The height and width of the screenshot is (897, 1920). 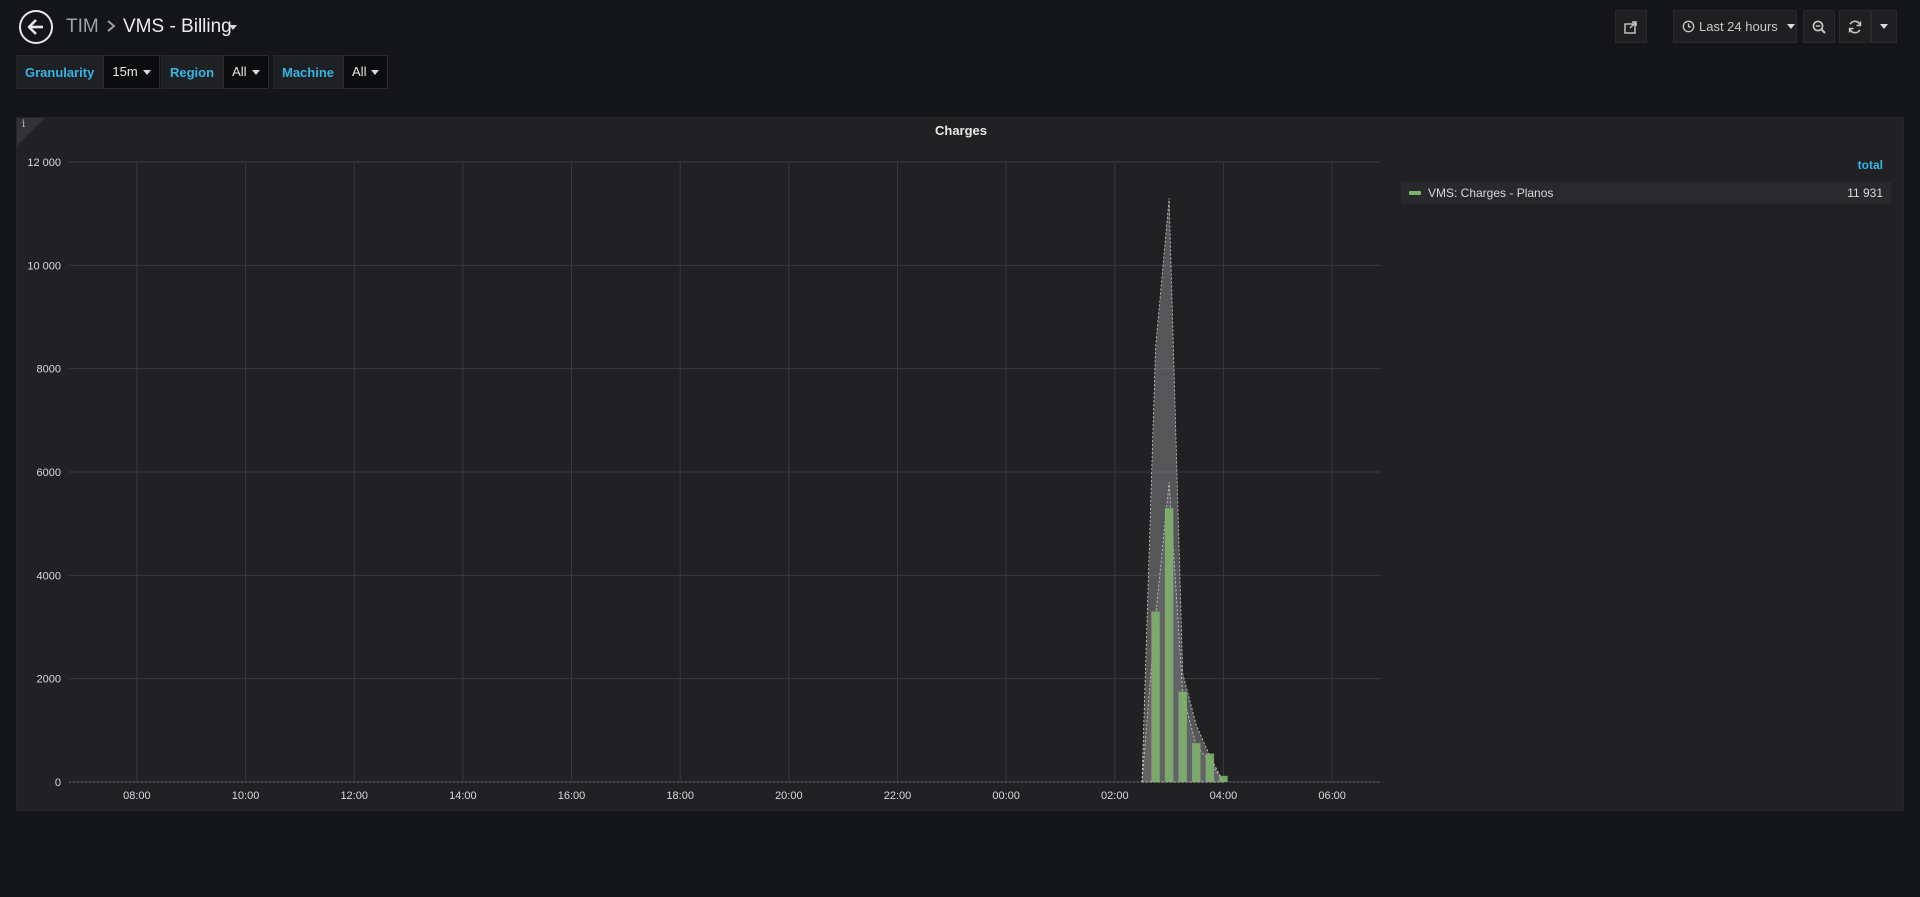 I want to click on x-tick-label: 18:00, so click(x=680, y=796).